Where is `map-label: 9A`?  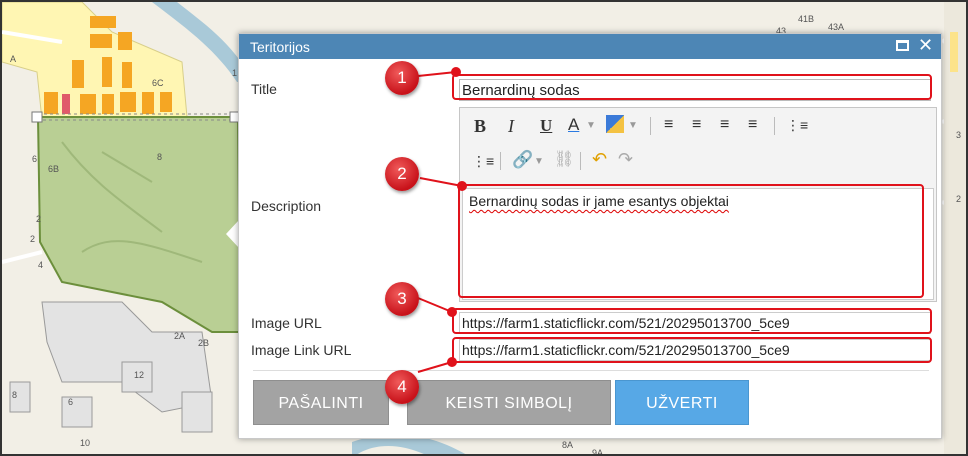 map-label: 9A is located at coordinates (598, 452).